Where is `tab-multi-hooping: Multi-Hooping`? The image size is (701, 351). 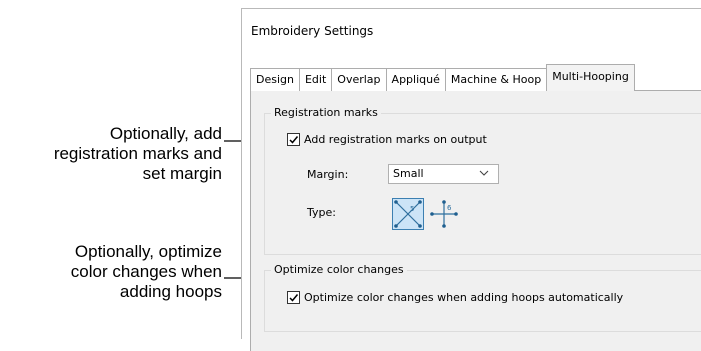 tab-multi-hooping: Multi-Hooping is located at coordinates (590, 77).